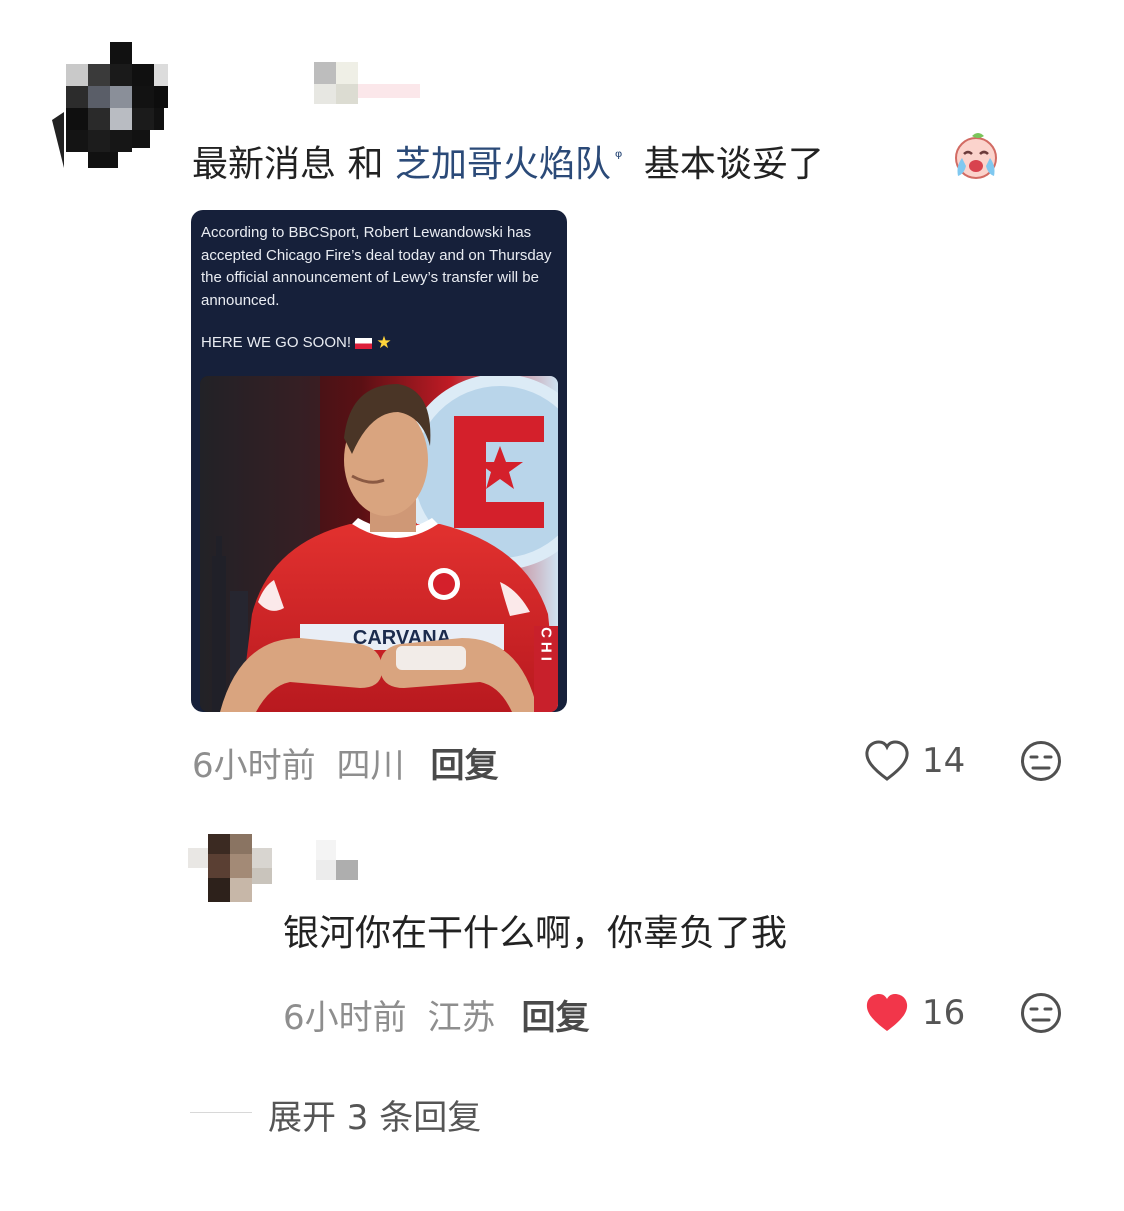 The height and width of the screenshot is (1211, 1124). What do you see at coordinates (461, 1018) in the screenshot?
I see `reply-location: 江苏` at bounding box center [461, 1018].